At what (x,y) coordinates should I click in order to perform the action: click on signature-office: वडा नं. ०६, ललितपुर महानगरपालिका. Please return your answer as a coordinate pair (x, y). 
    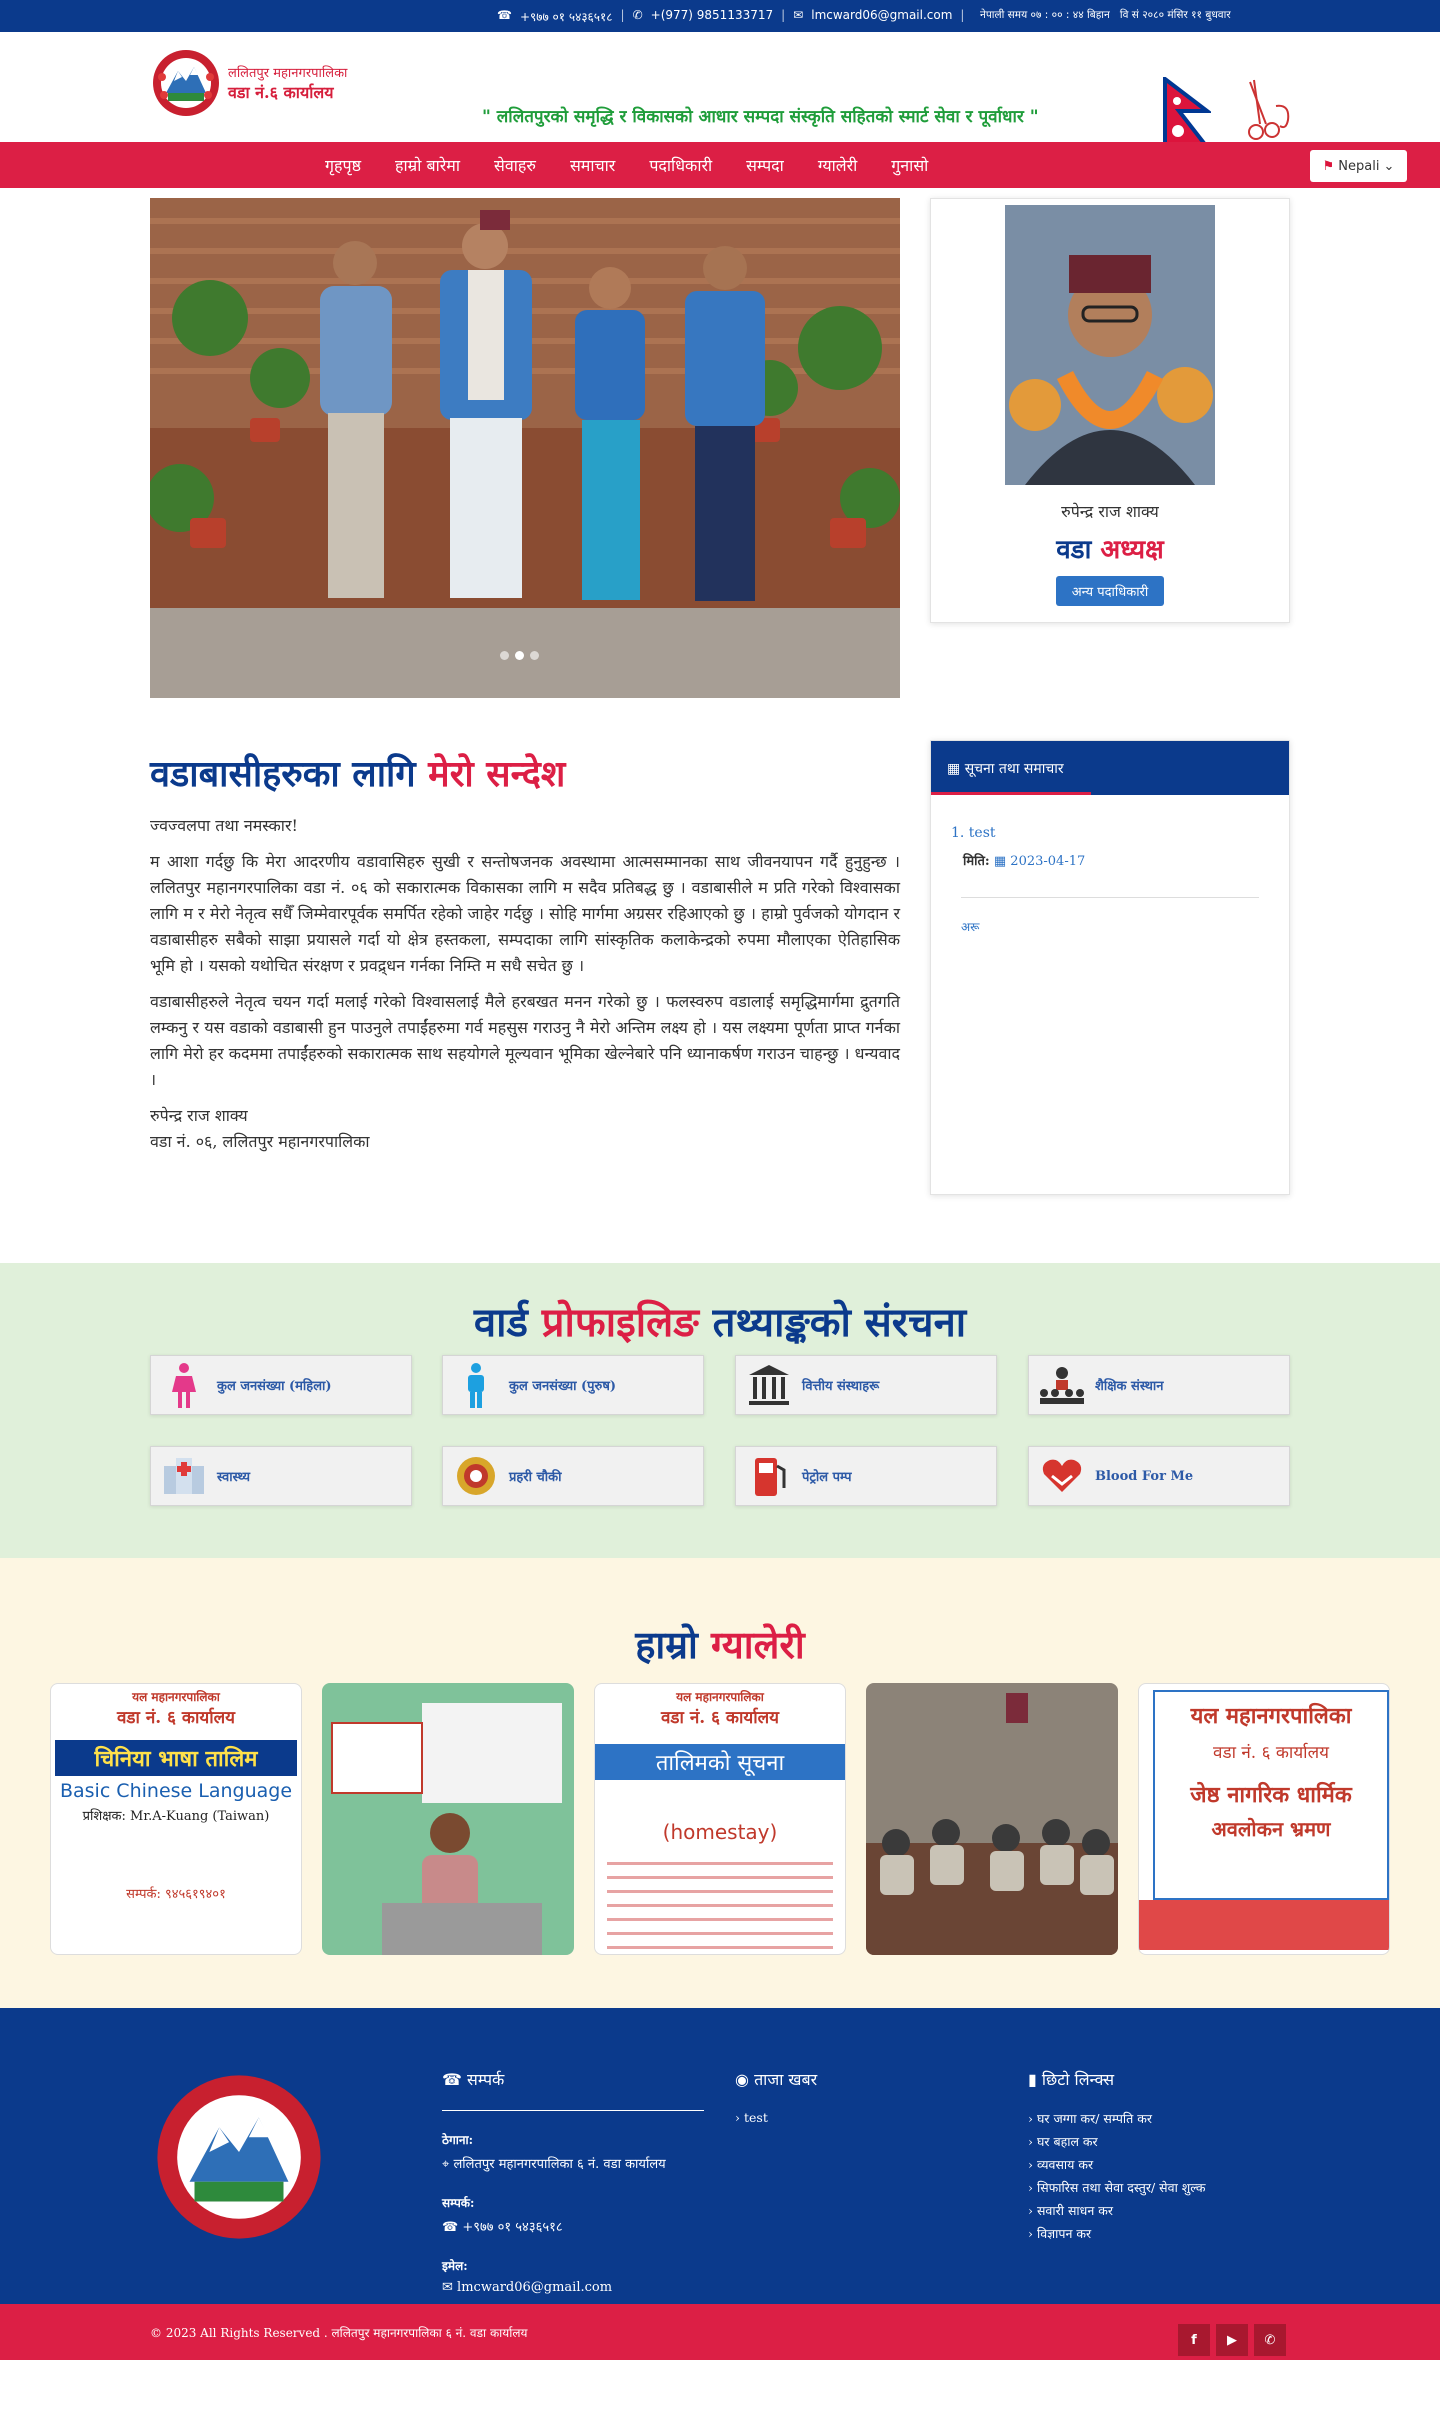
    Looking at the image, I should click on (260, 1141).